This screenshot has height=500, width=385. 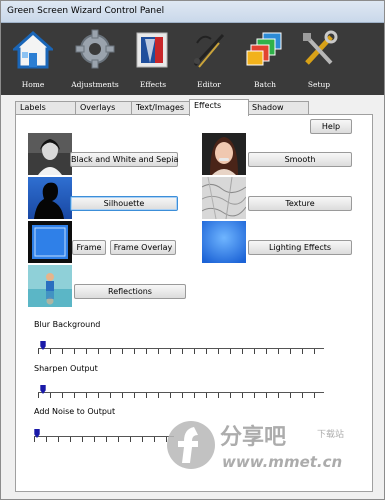 I want to click on toolbar-batch-label: Batch, so click(x=265, y=84).